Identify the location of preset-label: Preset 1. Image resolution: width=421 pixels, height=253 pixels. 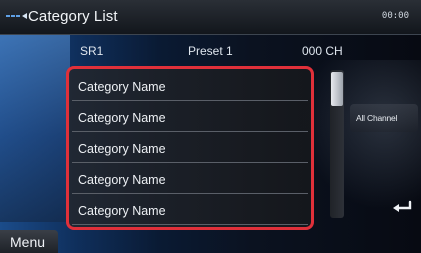
(210, 51).